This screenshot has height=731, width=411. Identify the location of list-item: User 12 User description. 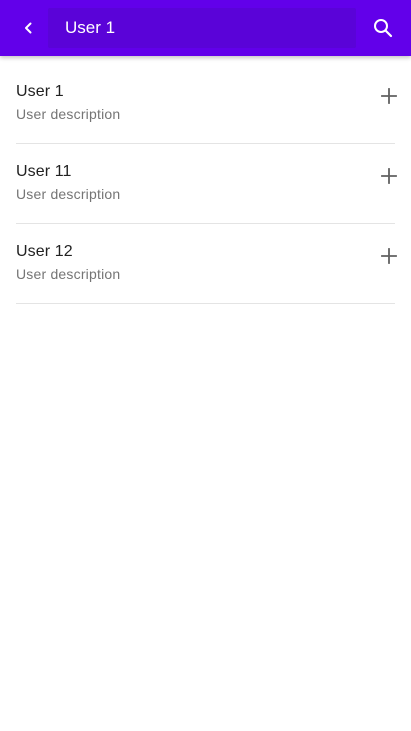
(206, 264).